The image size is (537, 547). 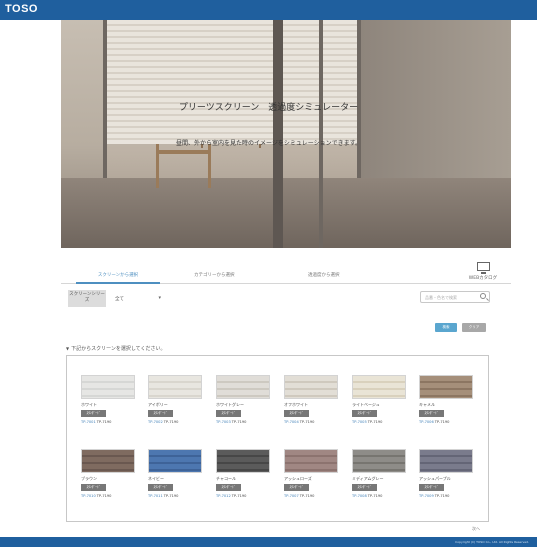 What do you see at coordinates (268, 143) in the screenshot?
I see `hero-subtitle: 昼間、外から室内を見た時のイメージをシミュレーションできます。` at bounding box center [268, 143].